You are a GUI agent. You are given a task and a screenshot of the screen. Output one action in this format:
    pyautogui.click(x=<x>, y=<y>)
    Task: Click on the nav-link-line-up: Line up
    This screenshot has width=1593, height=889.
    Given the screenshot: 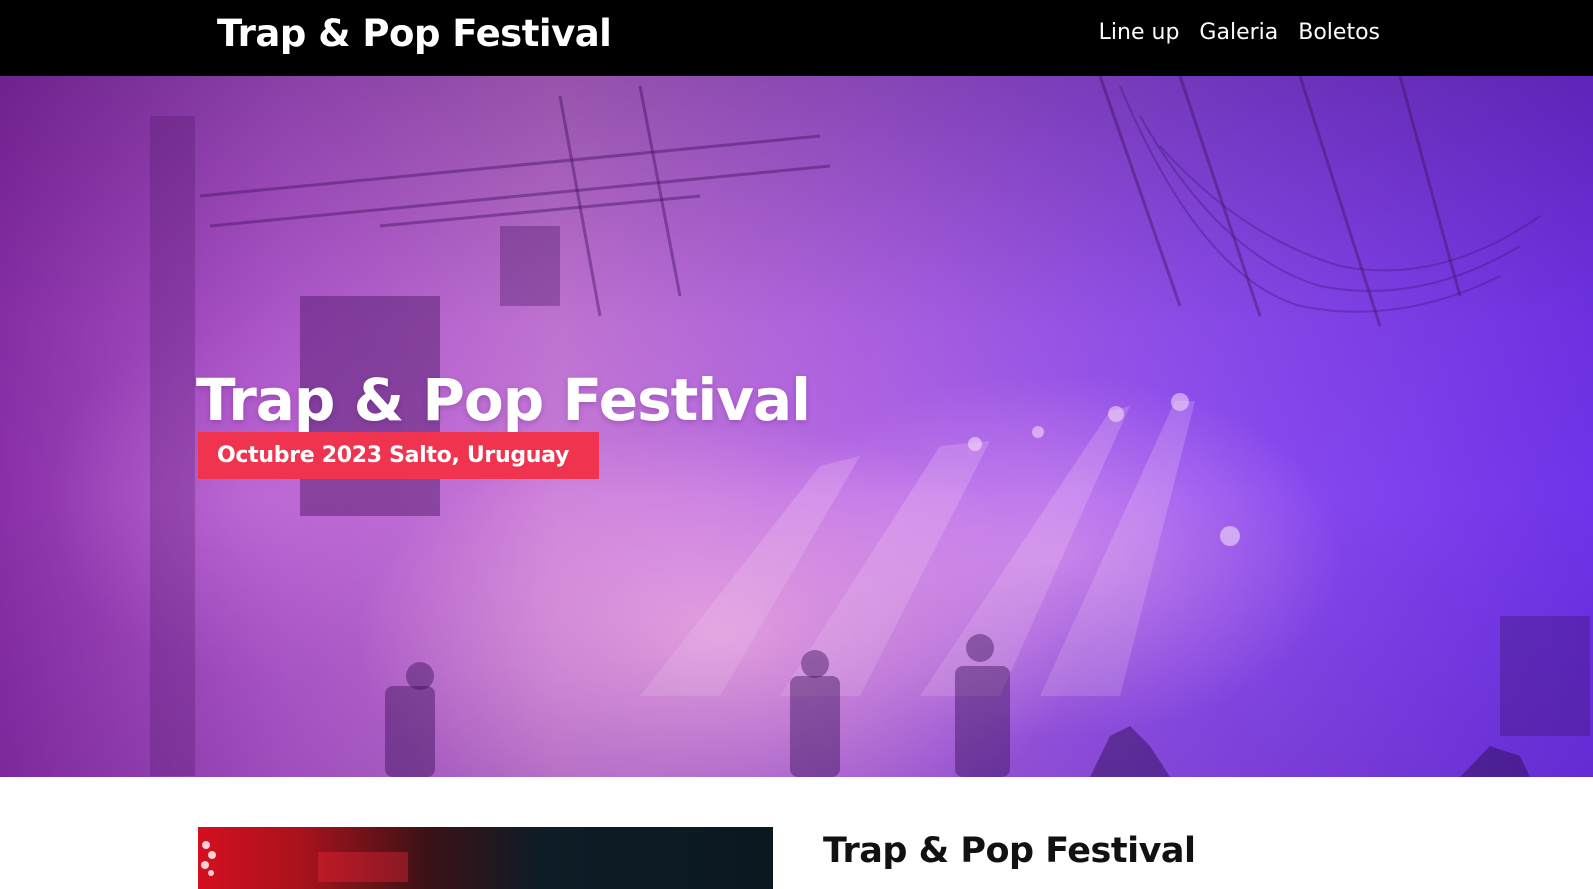 What is the action you would take?
    pyautogui.click(x=1139, y=32)
    